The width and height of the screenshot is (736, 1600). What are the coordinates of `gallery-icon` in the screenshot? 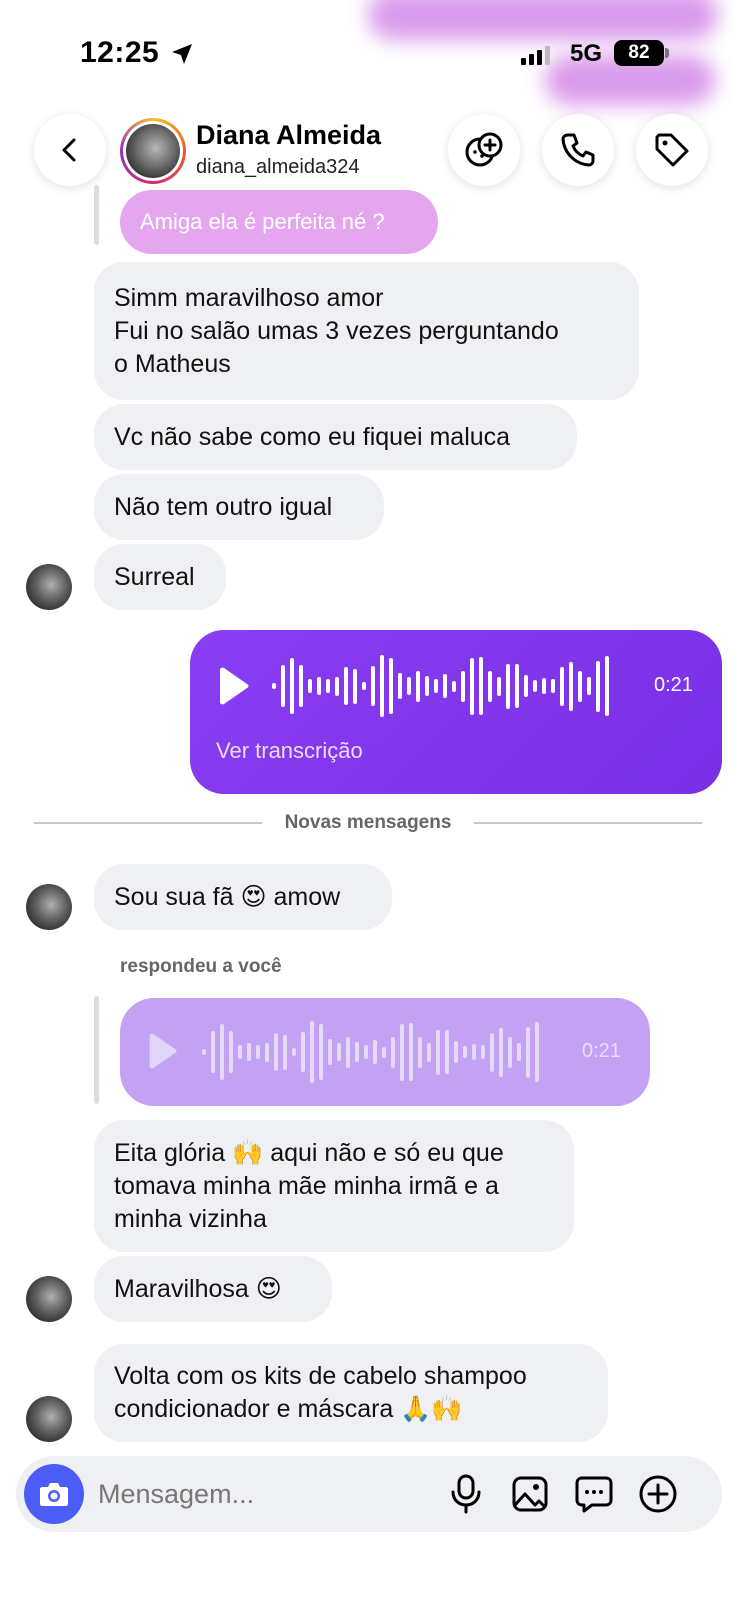 It's located at (530, 1494).